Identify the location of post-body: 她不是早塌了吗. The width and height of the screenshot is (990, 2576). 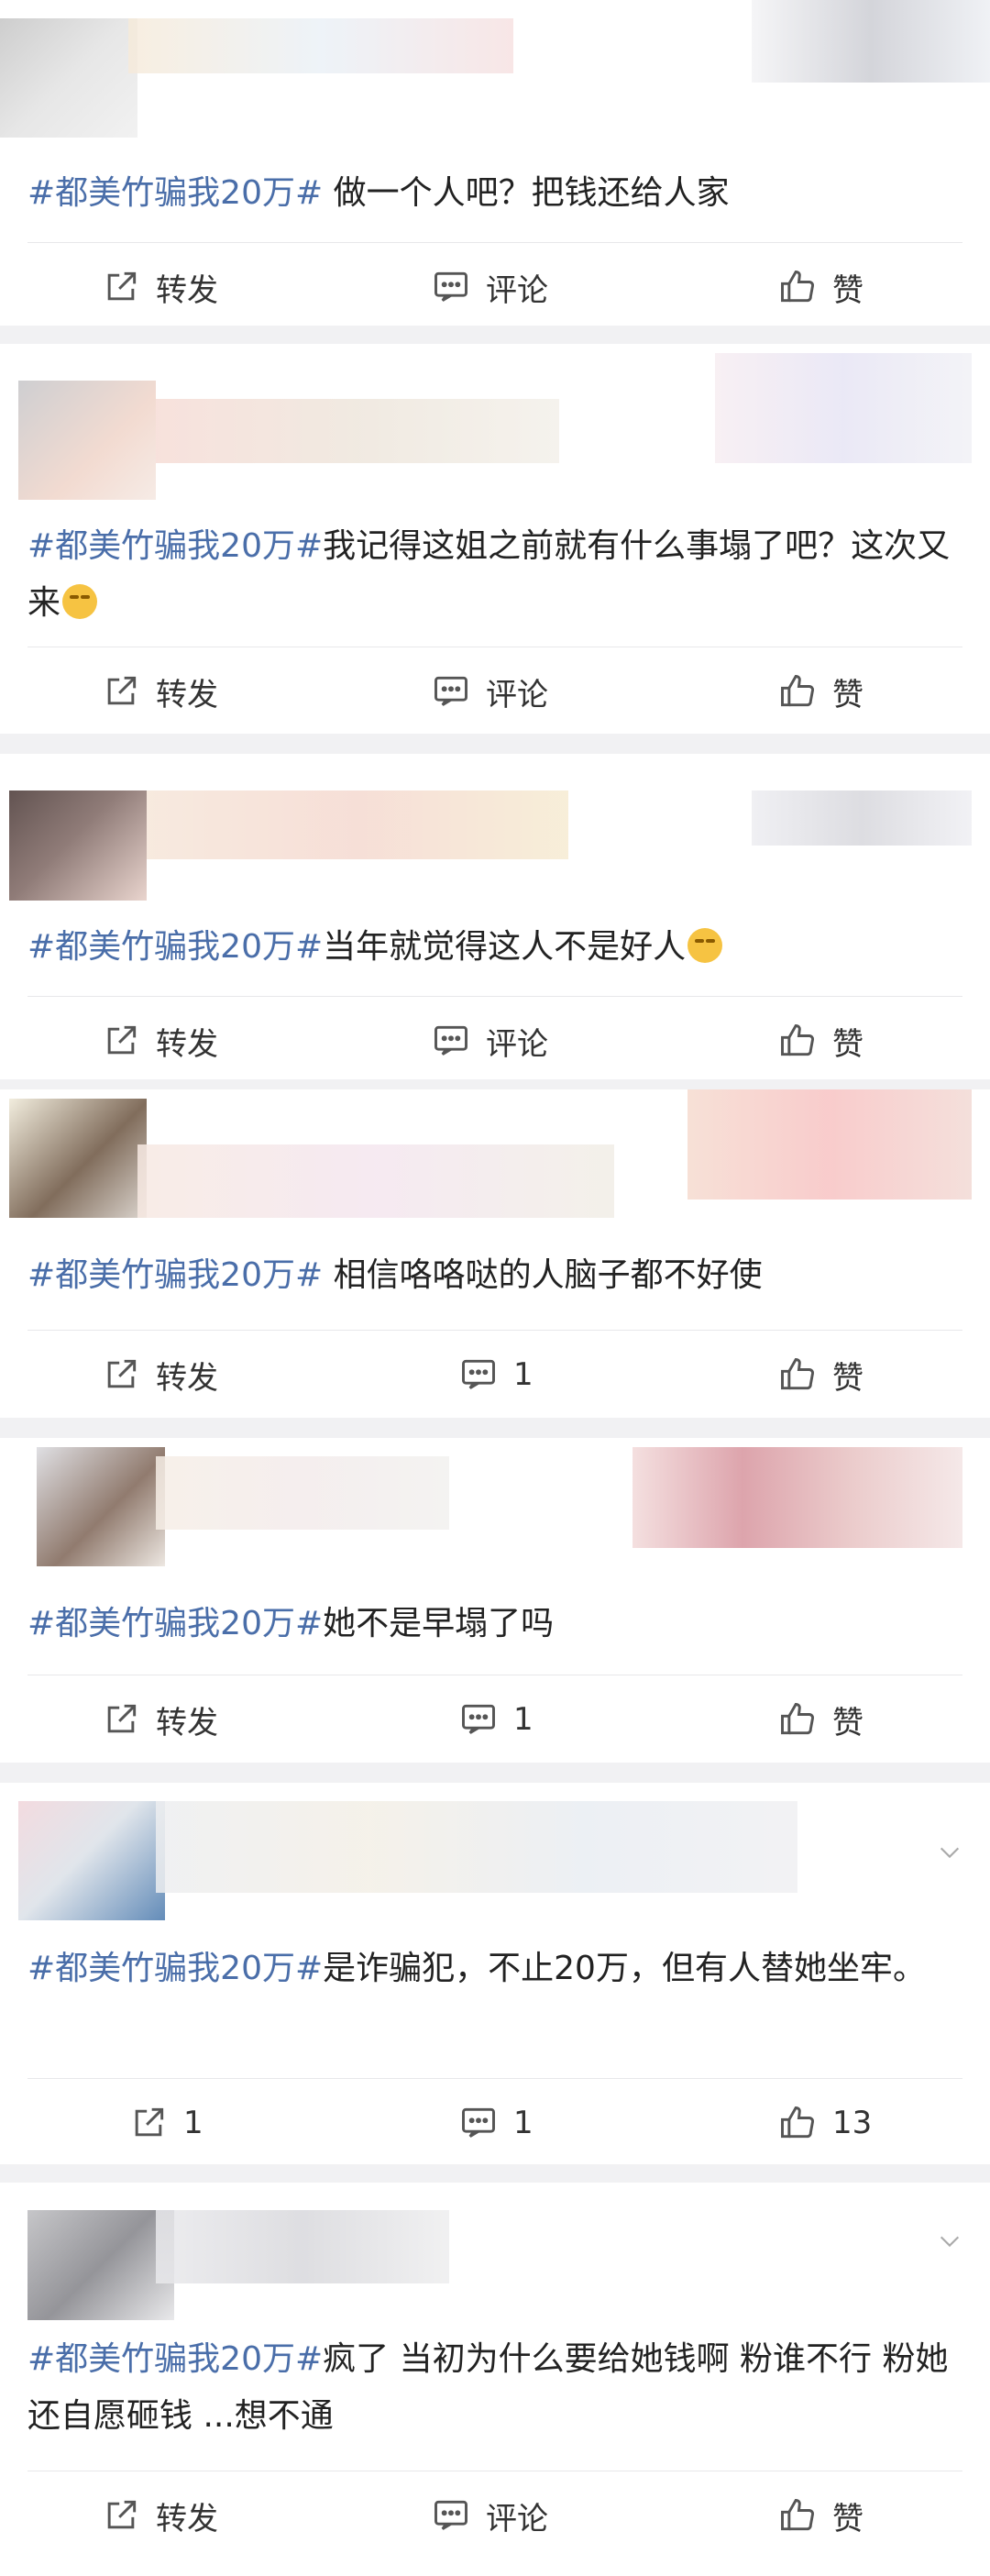
(439, 1623).